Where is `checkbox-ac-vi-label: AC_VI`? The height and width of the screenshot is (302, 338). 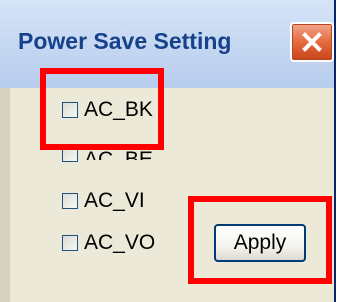 checkbox-ac-vi-label: AC_VI is located at coordinates (114, 200).